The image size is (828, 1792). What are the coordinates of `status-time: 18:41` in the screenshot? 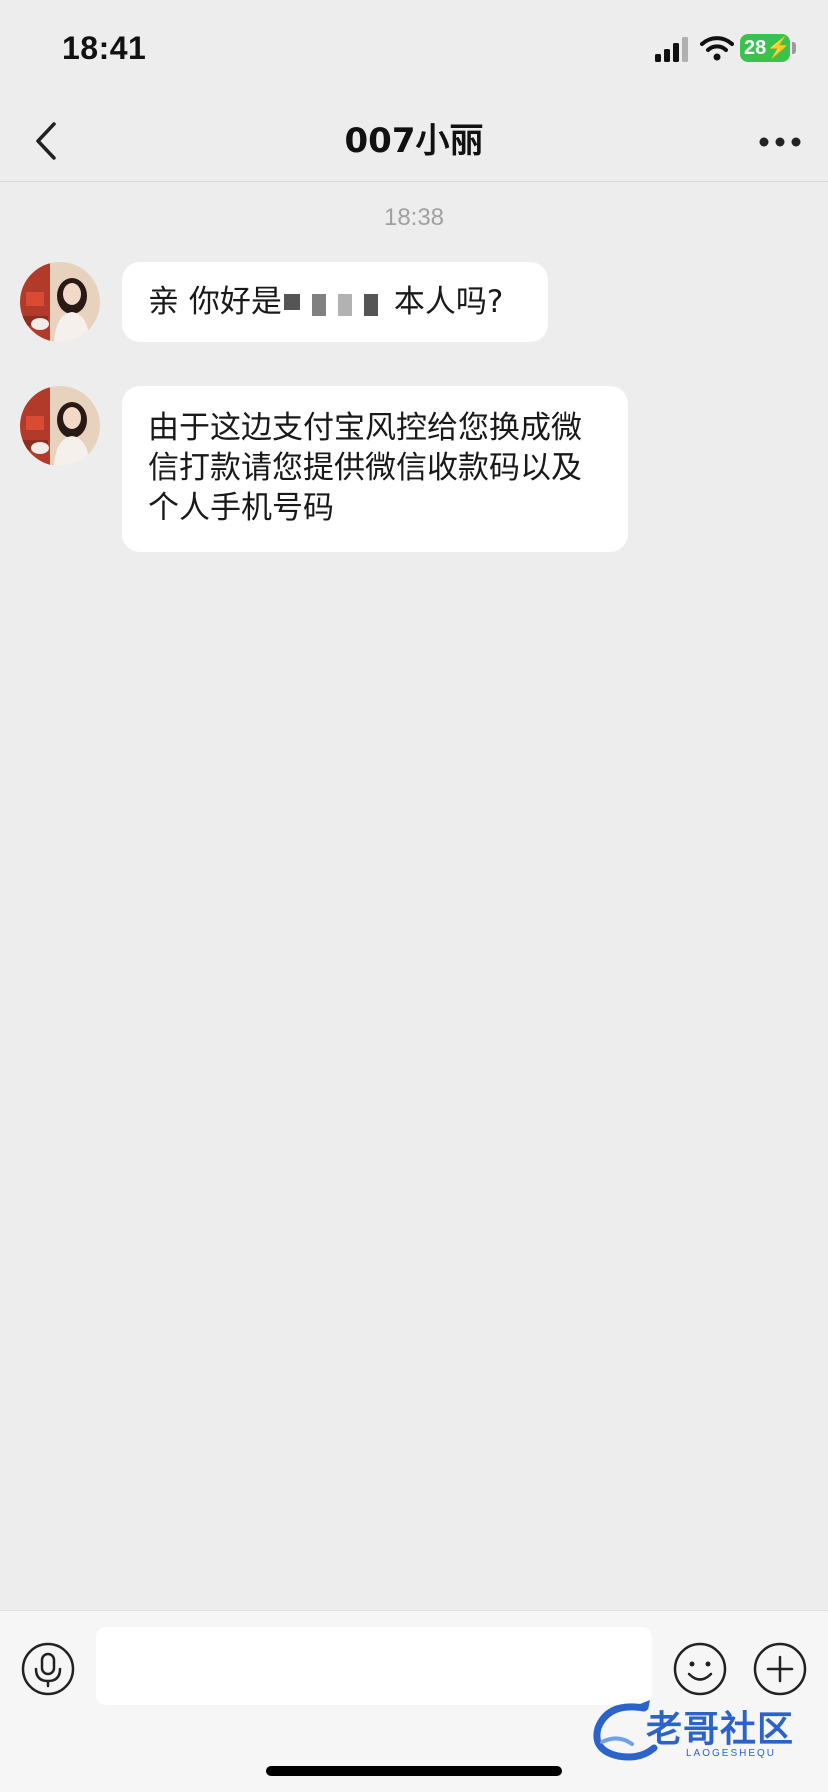 It's located at (104, 48).